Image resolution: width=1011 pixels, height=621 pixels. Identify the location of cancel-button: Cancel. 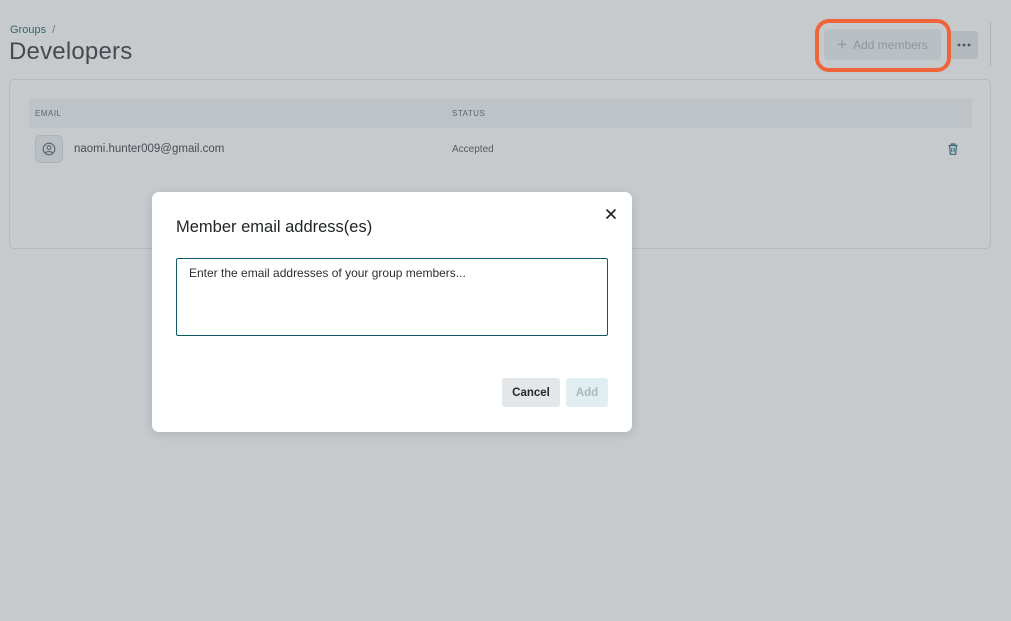
(531, 392).